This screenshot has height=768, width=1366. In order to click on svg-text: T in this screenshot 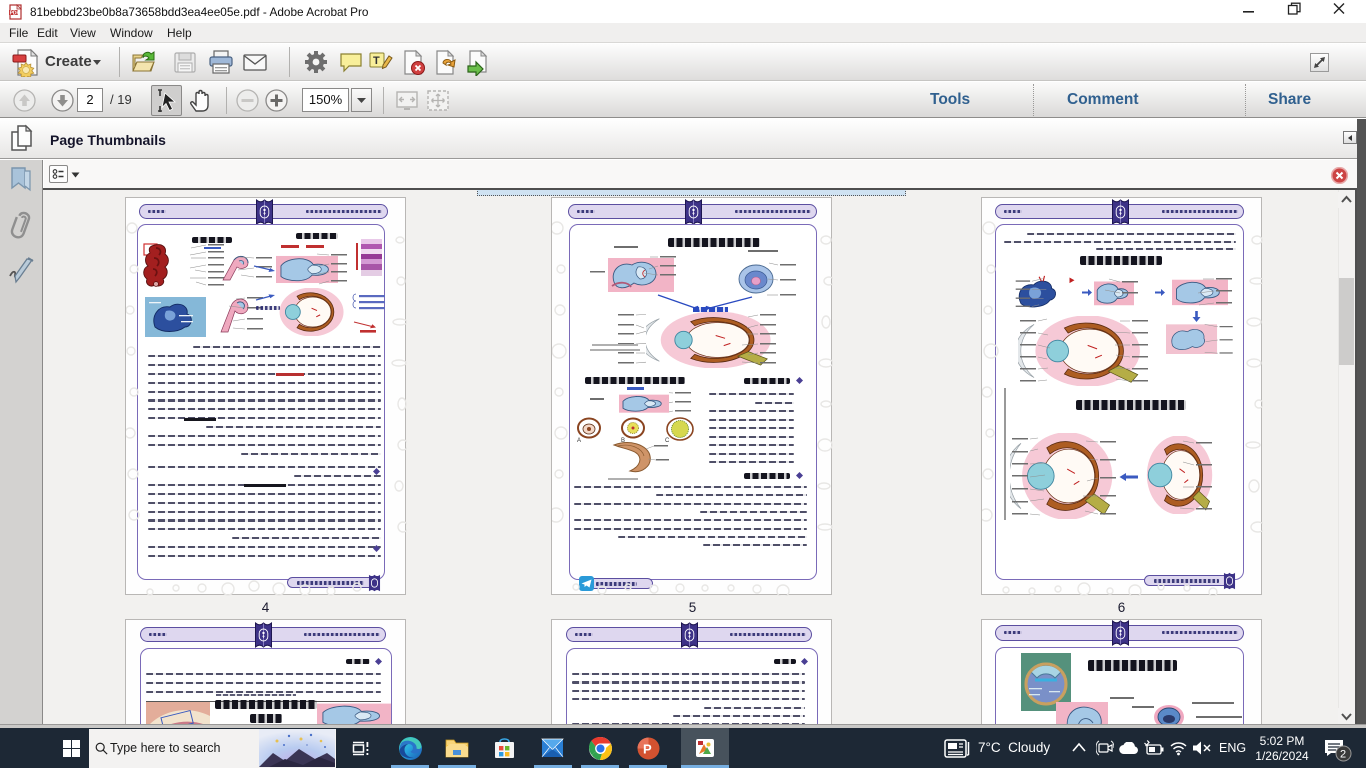, I will do `click(376, 61)`.